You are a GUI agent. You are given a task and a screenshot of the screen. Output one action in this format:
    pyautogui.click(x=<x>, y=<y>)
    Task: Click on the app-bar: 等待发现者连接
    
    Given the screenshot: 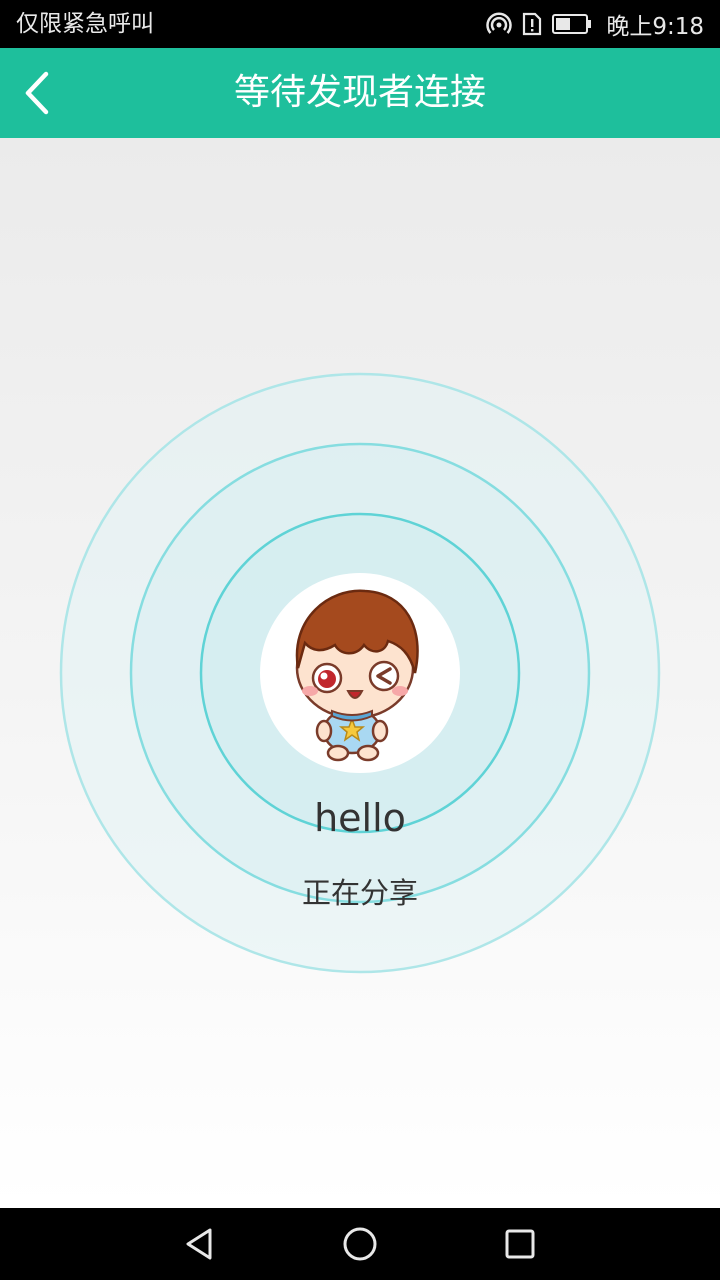 What is the action you would take?
    pyautogui.click(x=360, y=93)
    